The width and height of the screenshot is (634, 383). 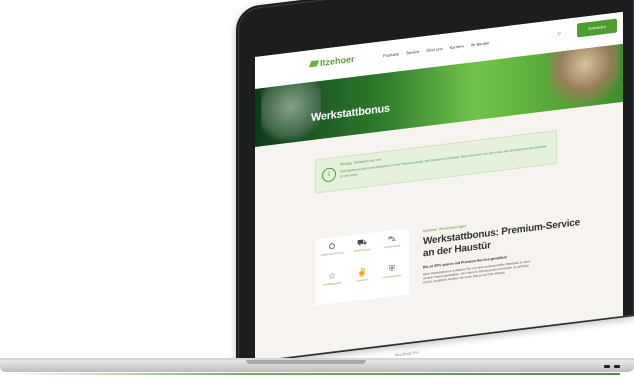 I want to click on laptop-notch, so click(x=306, y=362).